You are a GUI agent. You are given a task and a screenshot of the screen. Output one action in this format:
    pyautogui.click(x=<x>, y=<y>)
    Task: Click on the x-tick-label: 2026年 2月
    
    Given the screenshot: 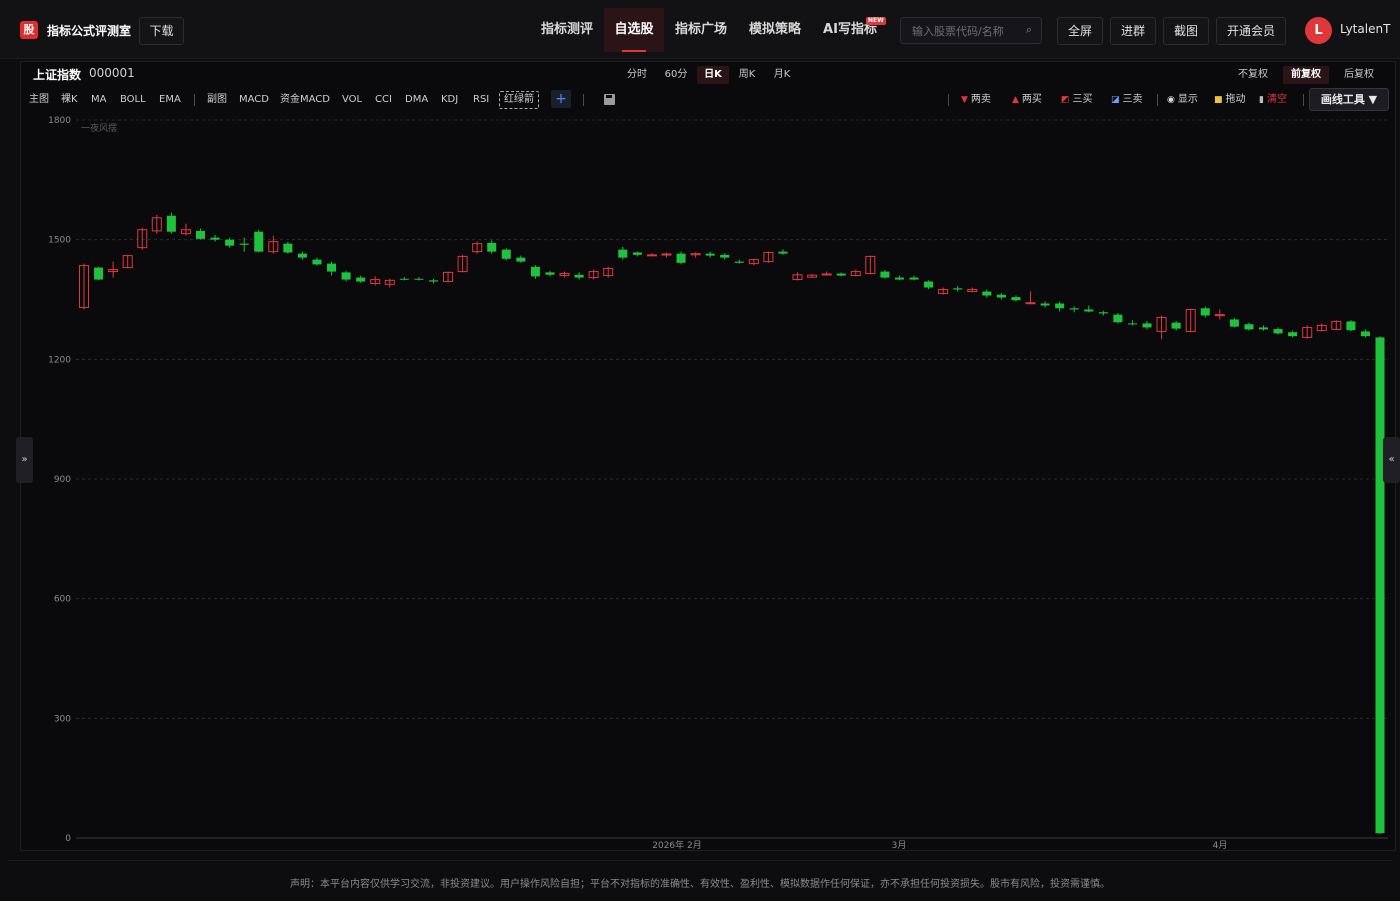 What is the action you would take?
    pyautogui.click(x=677, y=845)
    